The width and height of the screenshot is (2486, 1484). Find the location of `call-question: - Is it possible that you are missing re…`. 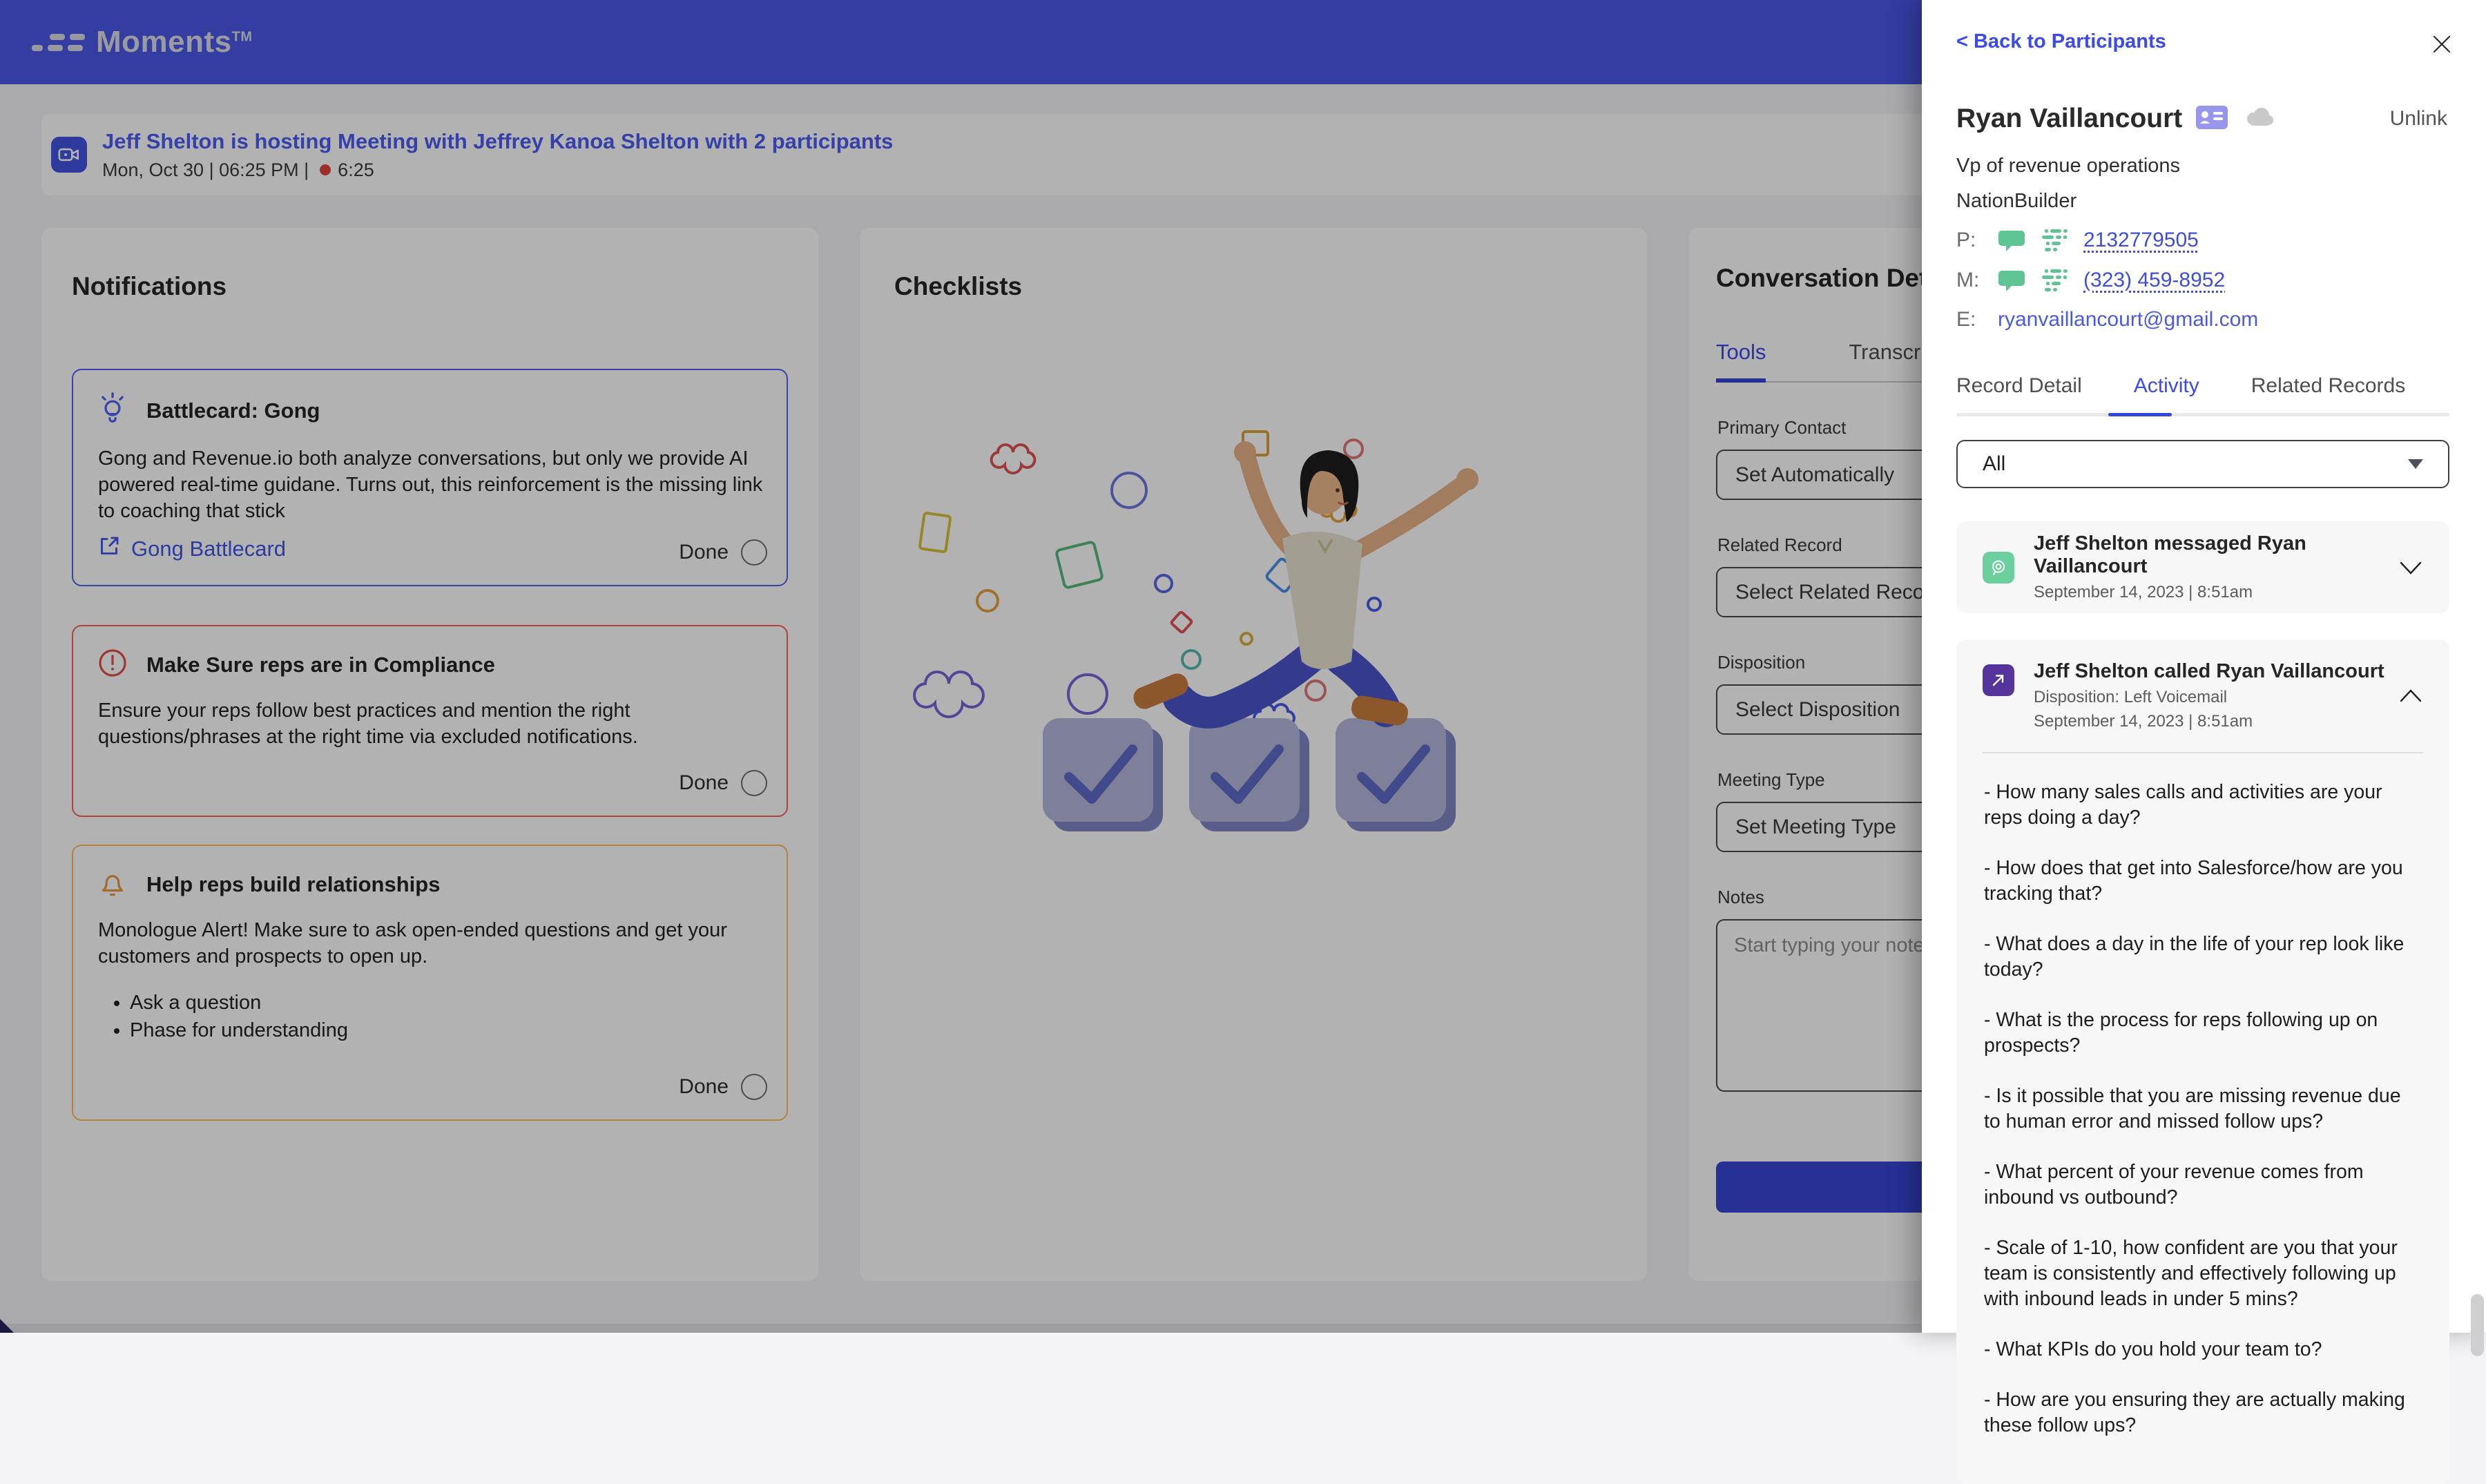

call-question: - Is it possible that you are missing re… is located at coordinates (2192, 1109).